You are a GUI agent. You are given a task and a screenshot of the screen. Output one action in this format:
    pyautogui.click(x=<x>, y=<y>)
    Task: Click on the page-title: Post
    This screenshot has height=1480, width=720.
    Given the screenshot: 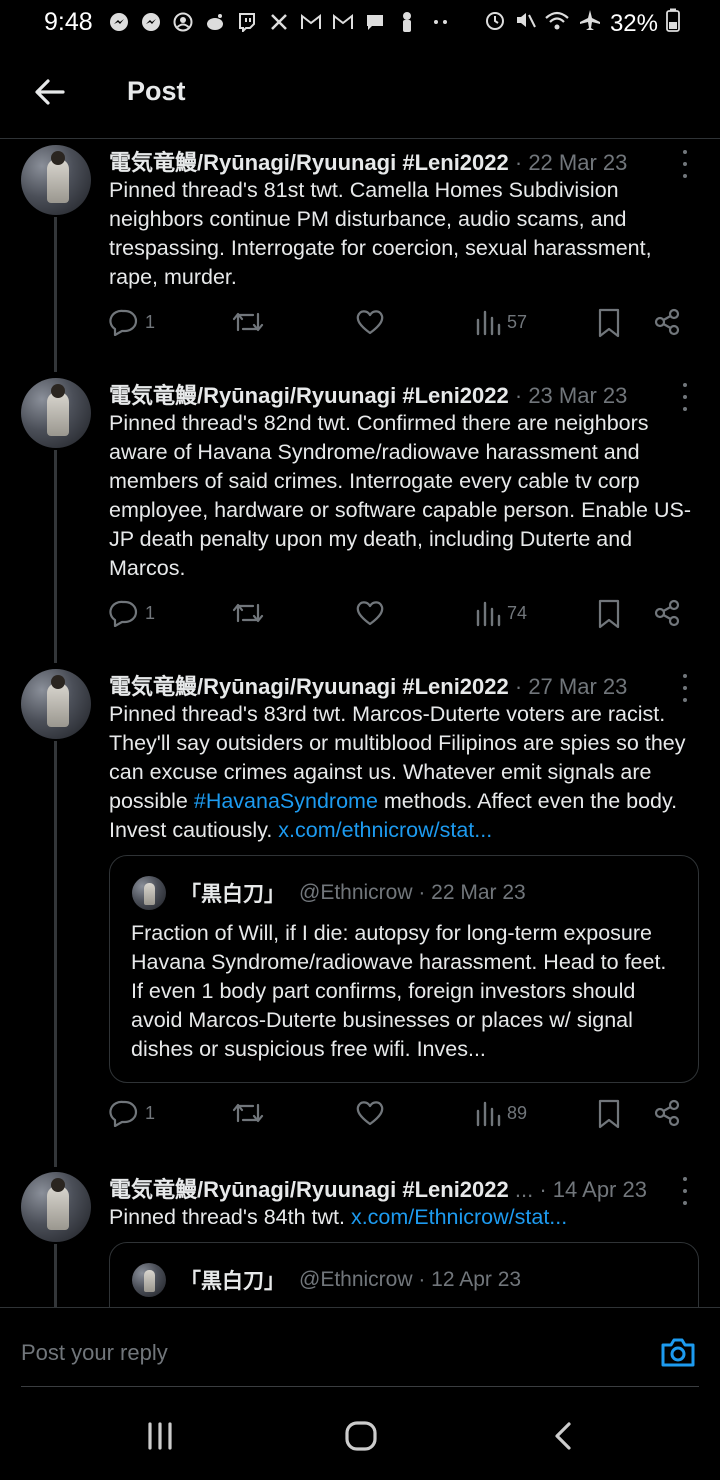 What is the action you would take?
    pyautogui.click(x=156, y=91)
    